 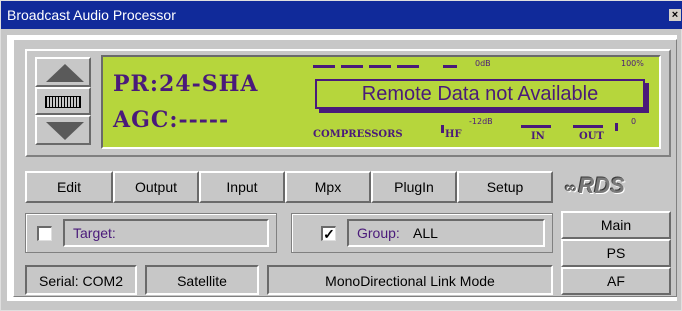 I want to click on mpx-button: Mpx, so click(x=328, y=187).